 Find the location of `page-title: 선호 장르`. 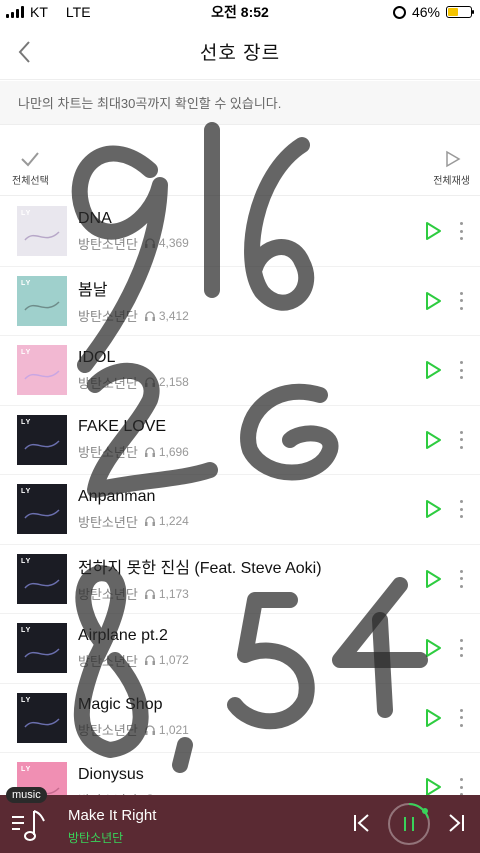

page-title: 선호 장르 is located at coordinates (240, 53).